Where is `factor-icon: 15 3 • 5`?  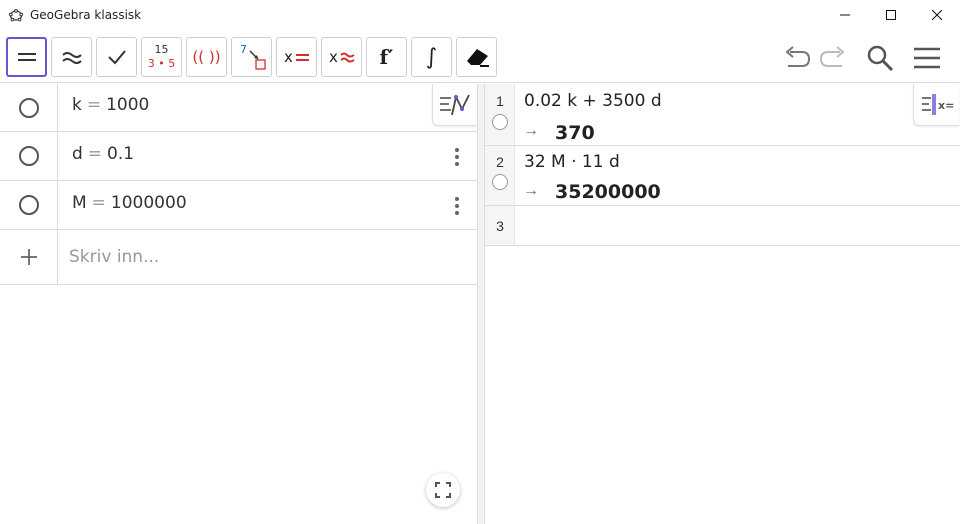
factor-icon: 15 3 • 5 is located at coordinates (161, 57).